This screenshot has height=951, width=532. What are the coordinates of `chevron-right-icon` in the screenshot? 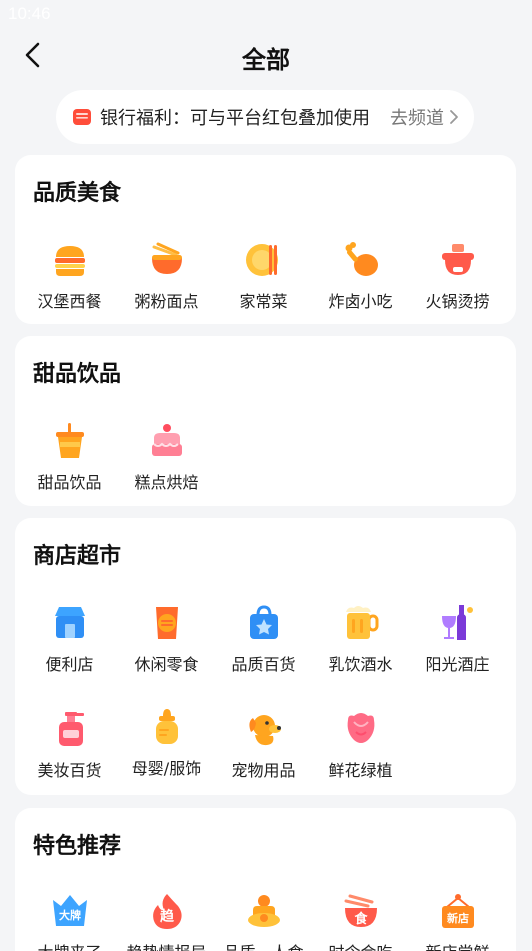 It's located at (454, 117).